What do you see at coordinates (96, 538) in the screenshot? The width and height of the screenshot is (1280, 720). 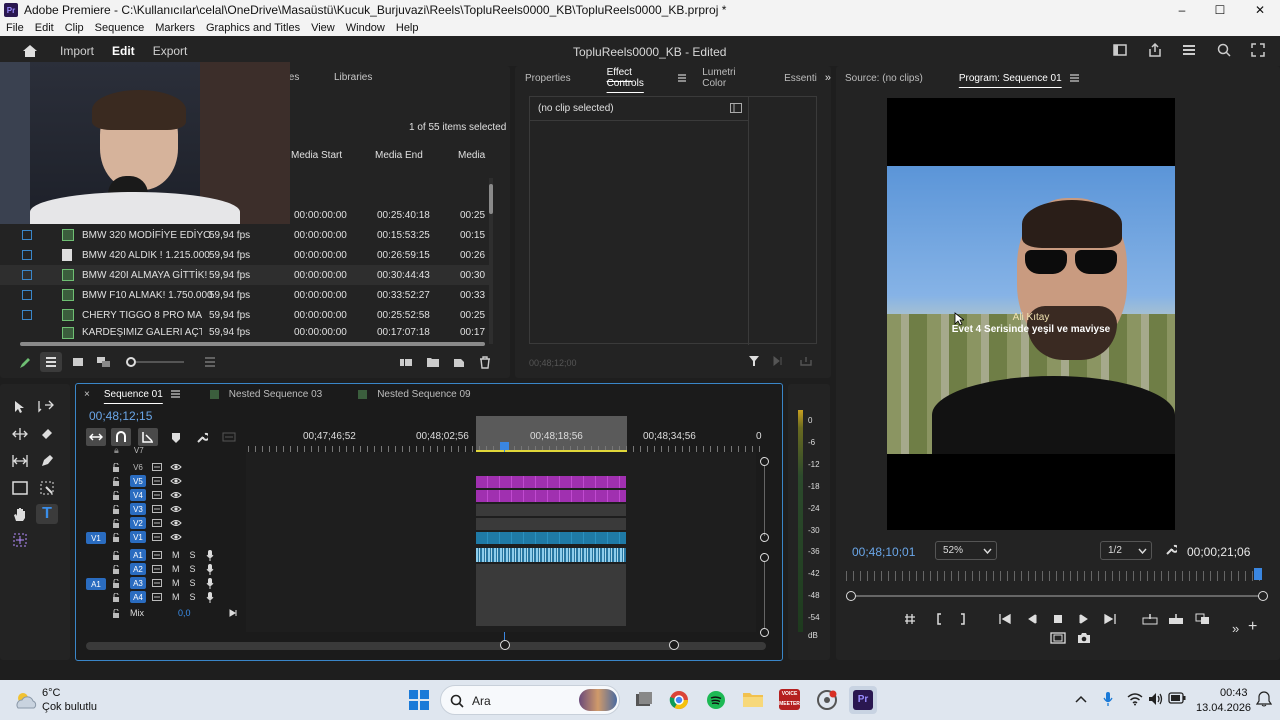 I see `source-patch-v1: V1` at bounding box center [96, 538].